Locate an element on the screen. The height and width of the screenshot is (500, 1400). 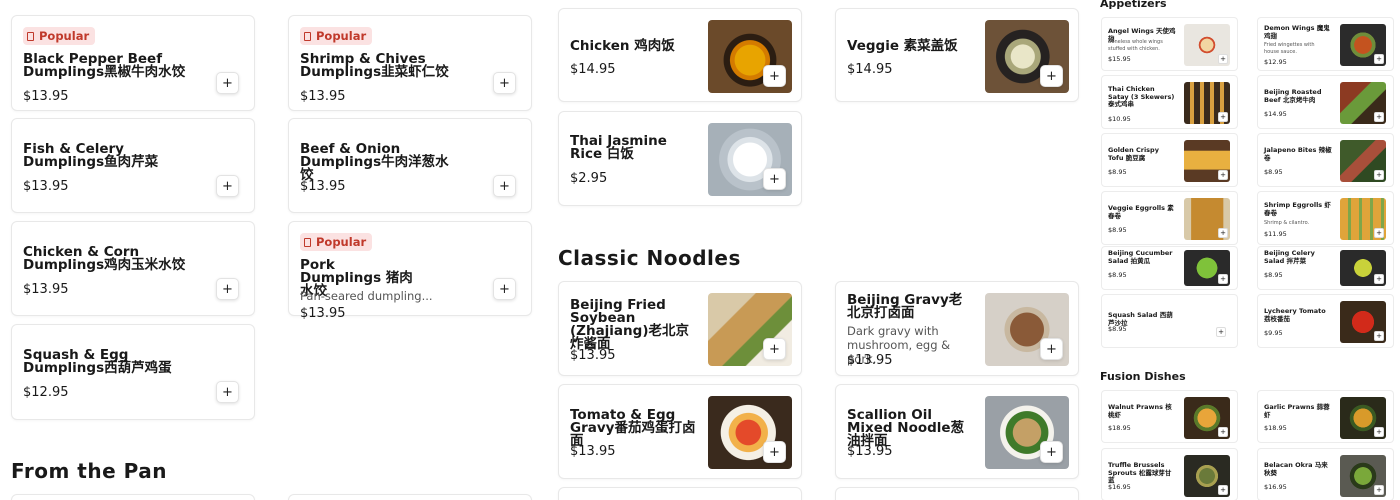
item-title: Shrimp Eggrolls 虾春卷 is located at coordinates (1297, 209).